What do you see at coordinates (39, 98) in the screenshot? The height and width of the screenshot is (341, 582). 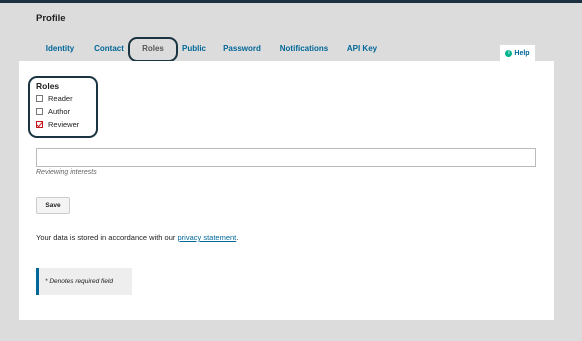 I see `reader-checkbox` at bounding box center [39, 98].